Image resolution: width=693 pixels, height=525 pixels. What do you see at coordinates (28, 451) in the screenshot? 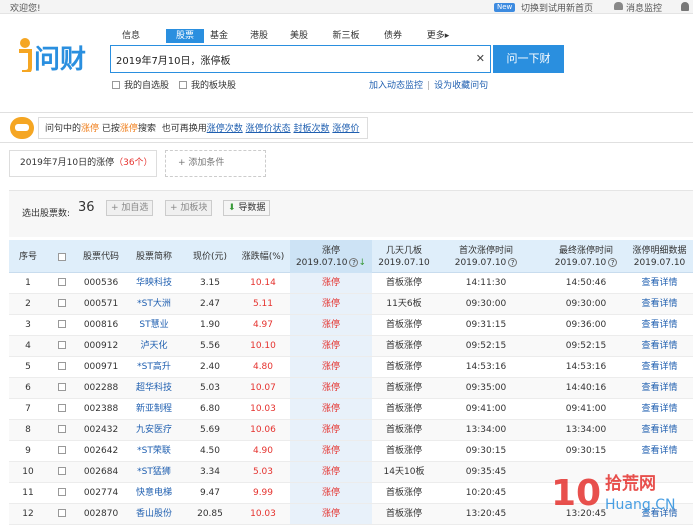
I see `cell-seq: 9` at bounding box center [28, 451].